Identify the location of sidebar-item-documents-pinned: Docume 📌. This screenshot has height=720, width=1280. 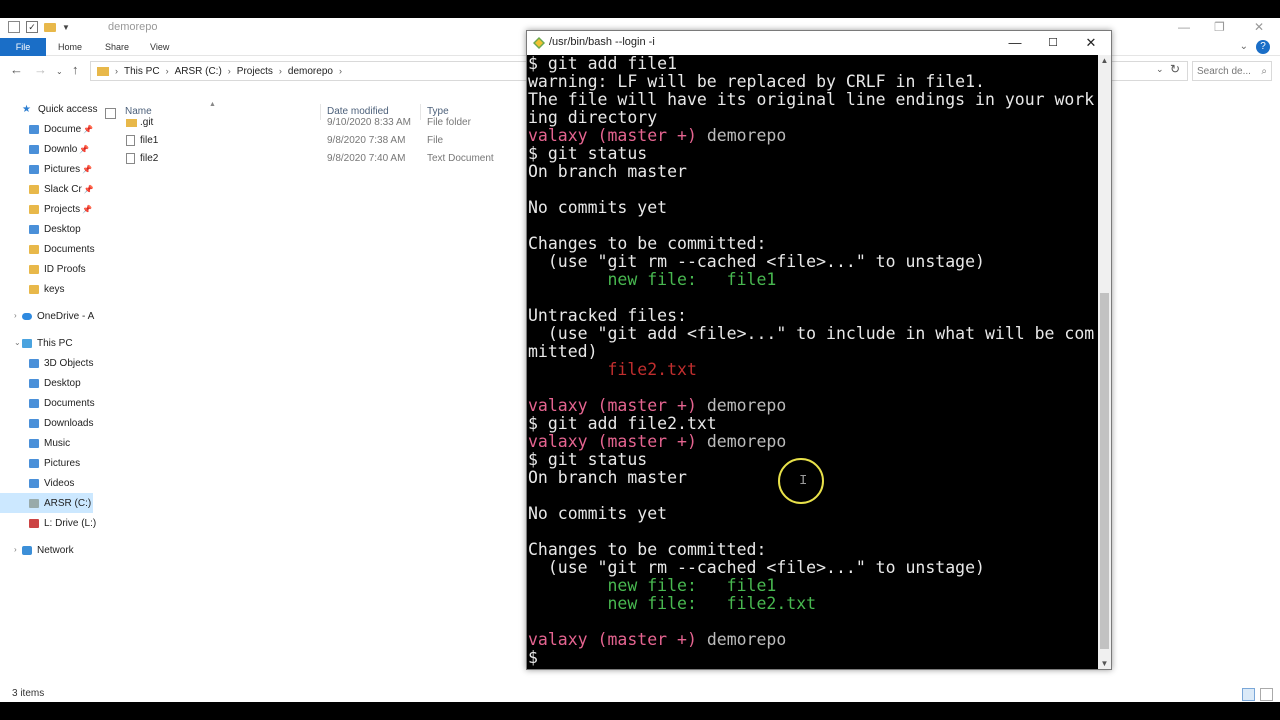
(76, 129).